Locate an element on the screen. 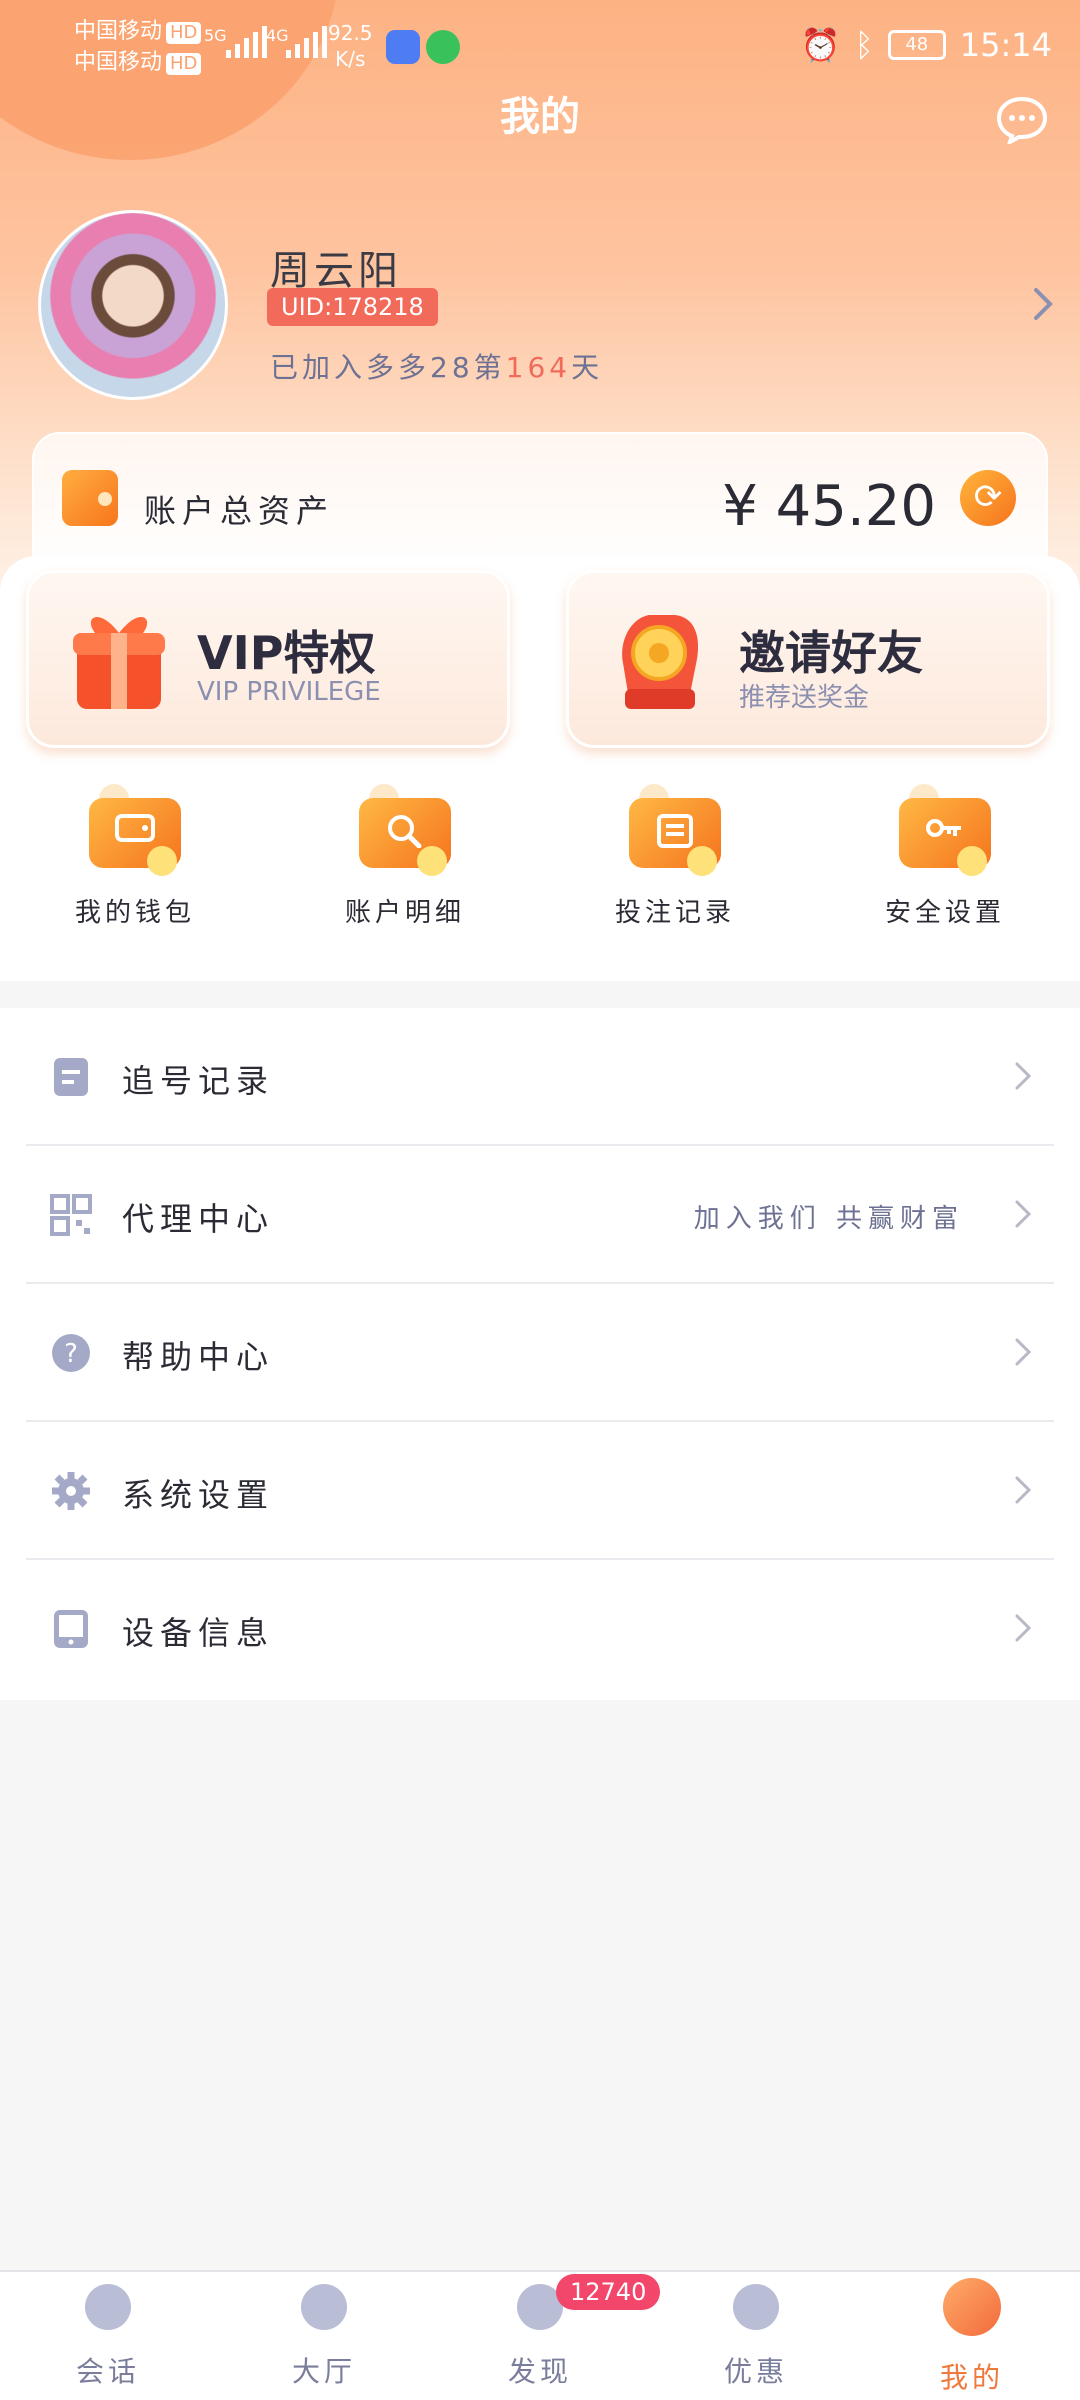  tab-chat: 会话 is located at coordinates (108, 2337).